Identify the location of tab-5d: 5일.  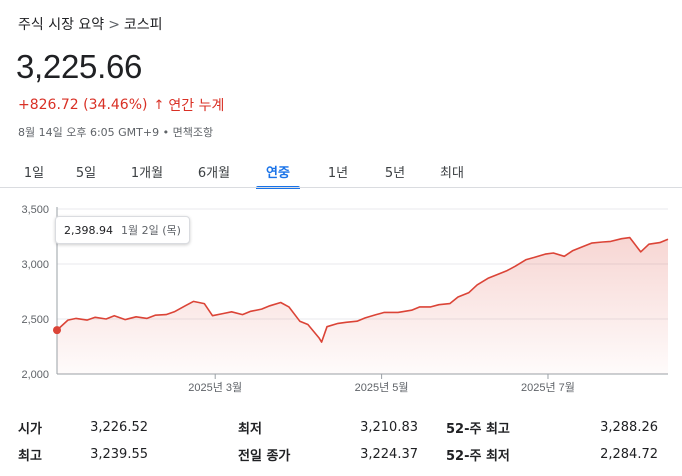
(86, 172).